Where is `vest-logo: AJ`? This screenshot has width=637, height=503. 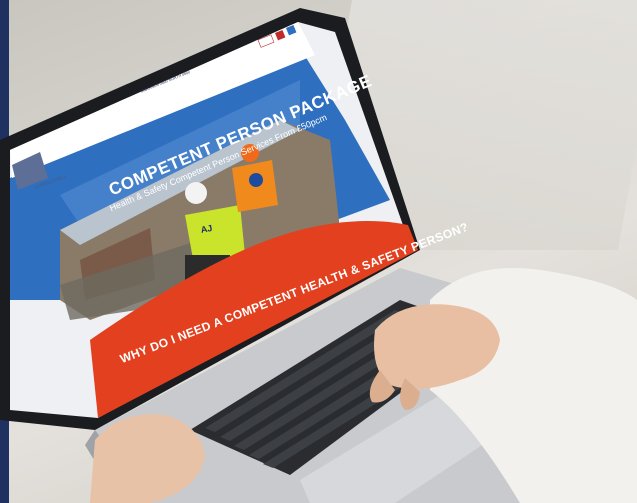
vest-logo: AJ is located at coordinates (207, 229).